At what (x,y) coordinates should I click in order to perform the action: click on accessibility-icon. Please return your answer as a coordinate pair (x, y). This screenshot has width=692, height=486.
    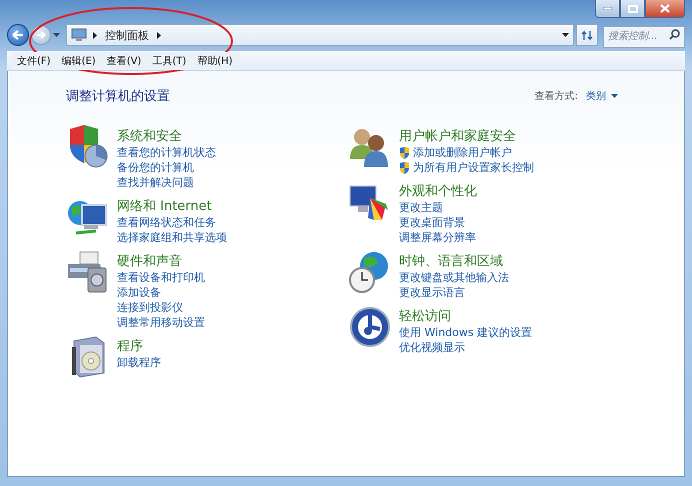
    Looking at the image, I should click on (370, 327).